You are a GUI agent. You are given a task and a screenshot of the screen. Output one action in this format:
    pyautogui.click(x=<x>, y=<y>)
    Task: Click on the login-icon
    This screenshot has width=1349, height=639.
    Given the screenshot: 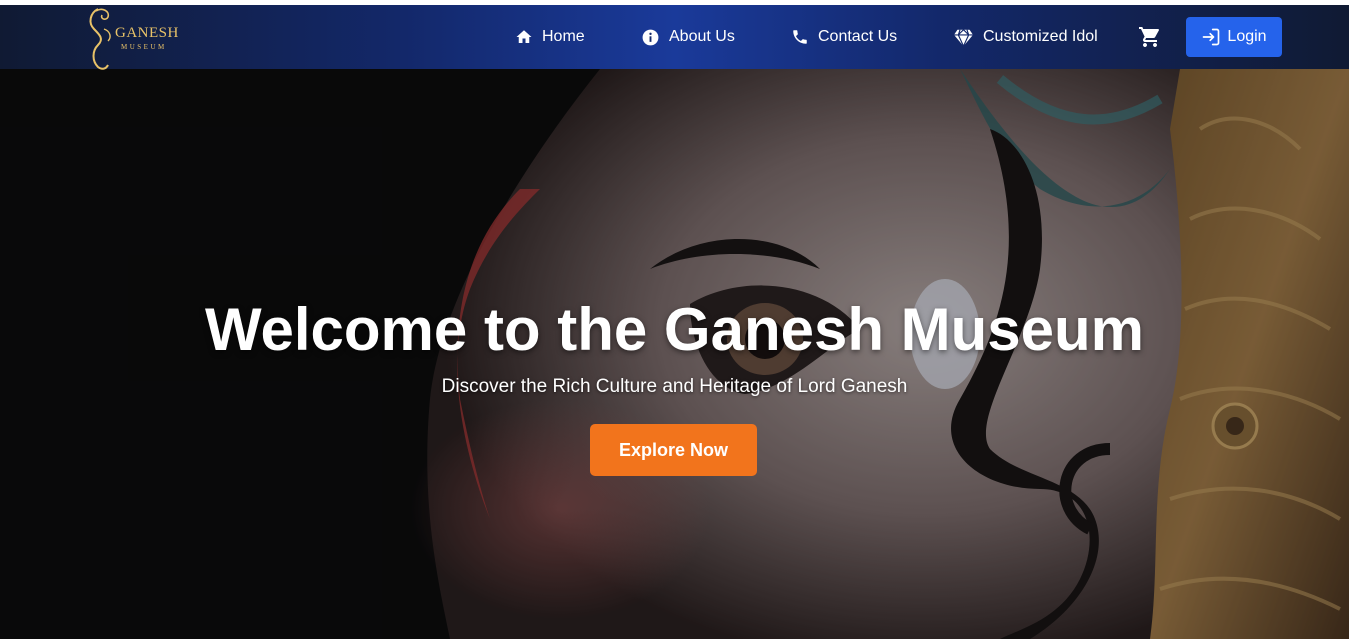 What is the action you would take?
    pyautogui.click(x=1211, y=37)
    